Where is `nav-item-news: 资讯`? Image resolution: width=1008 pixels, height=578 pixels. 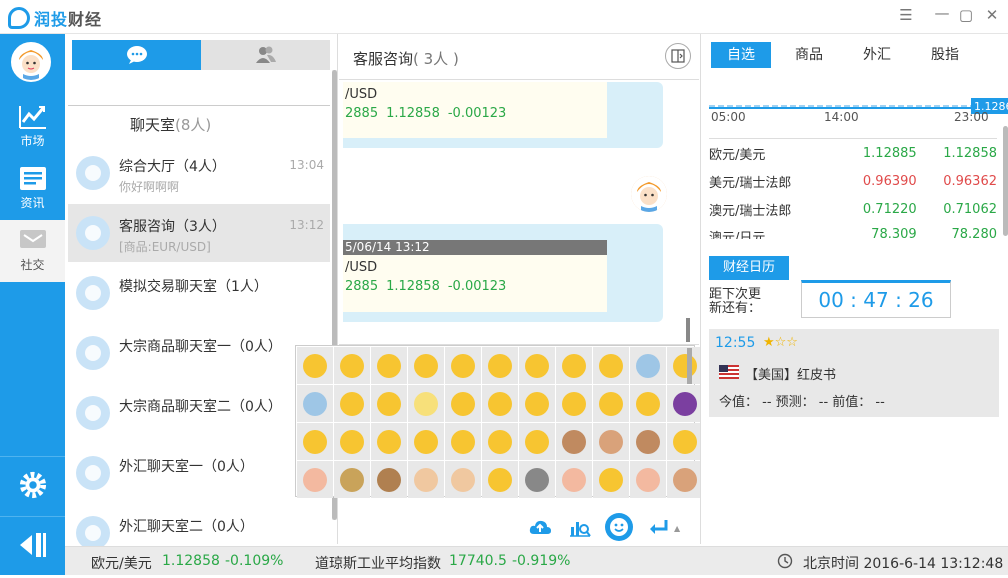 nav-item-news: 资讯 is located at coordinates (32, 189).